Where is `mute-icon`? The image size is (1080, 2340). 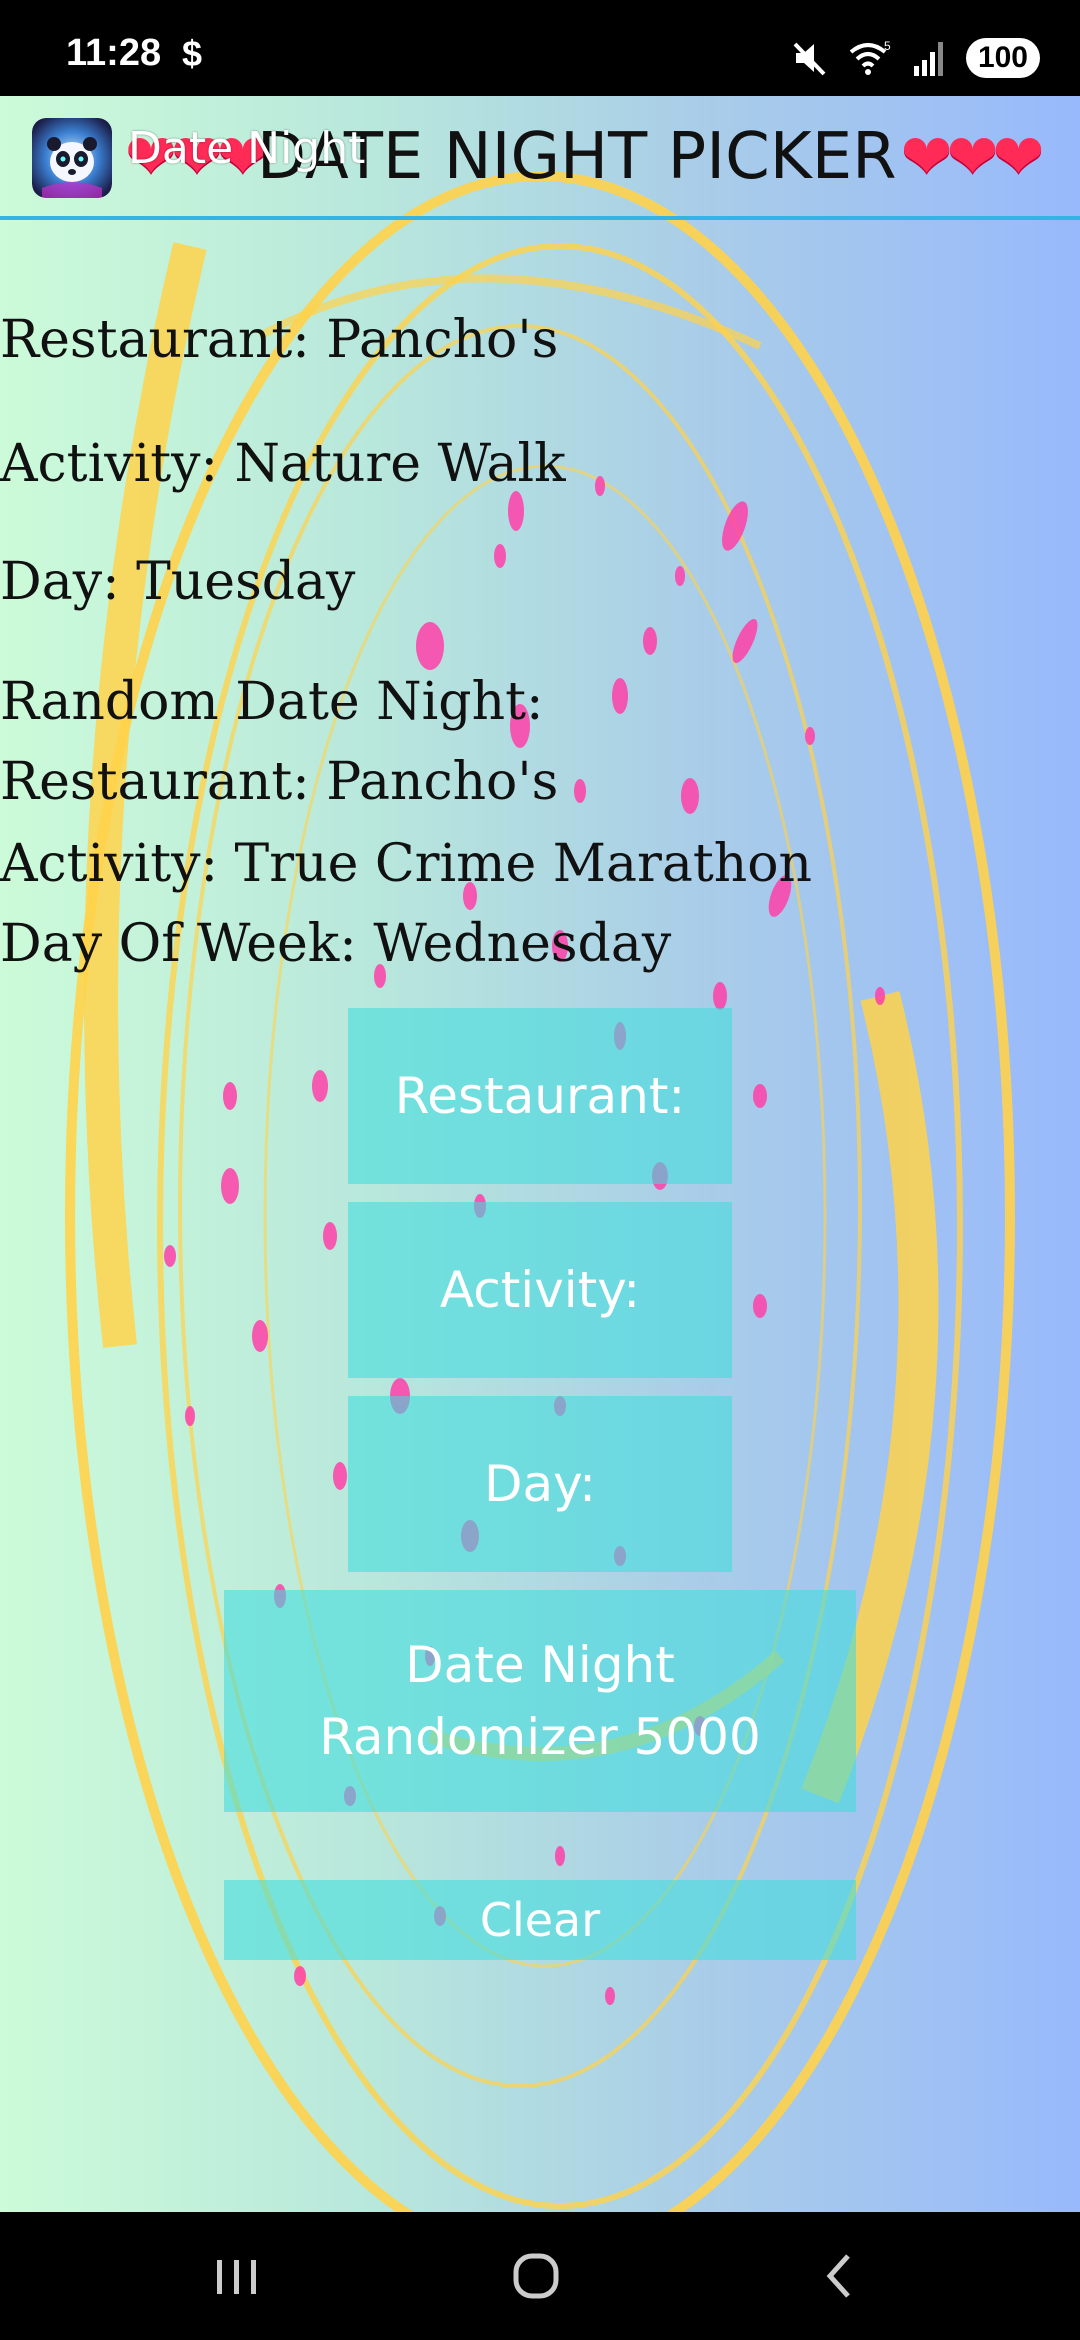
mute-icon is located at coordinates (809, 59).